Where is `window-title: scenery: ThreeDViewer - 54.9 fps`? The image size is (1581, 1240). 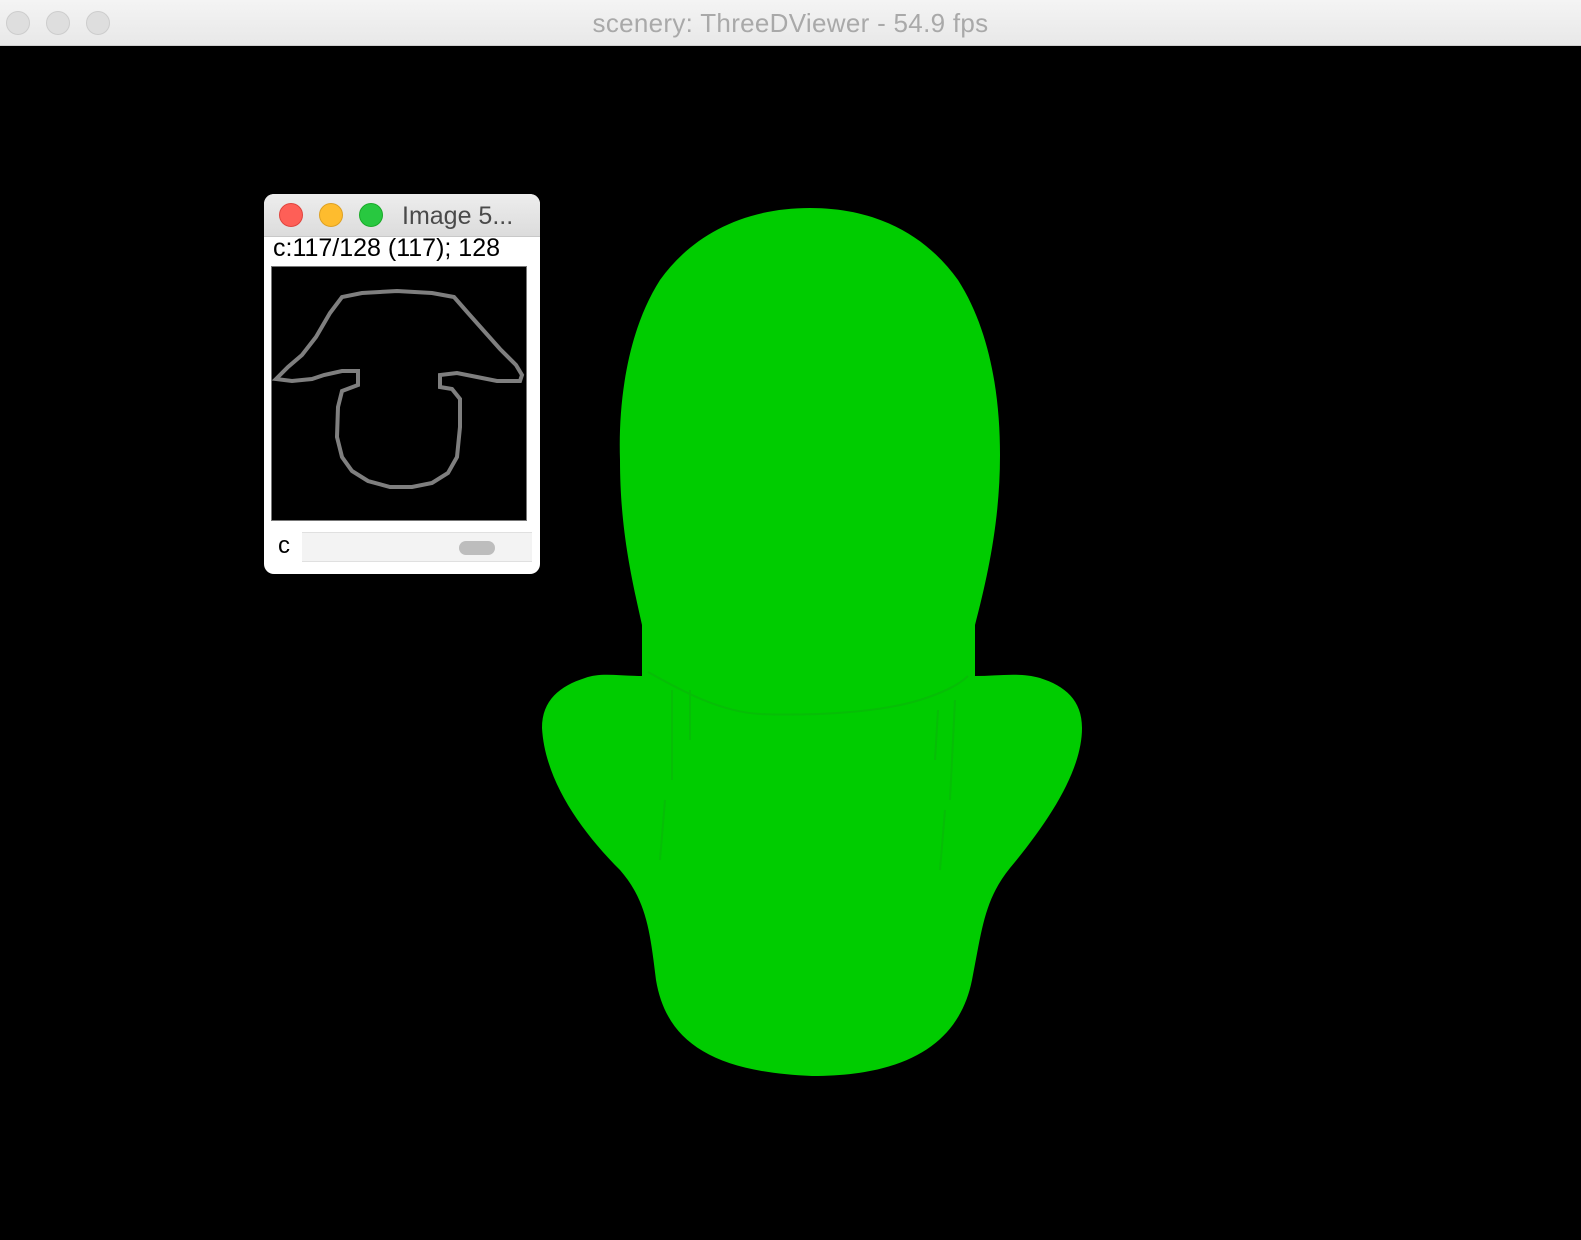
window-title: scenery: ThreeDViewer - 54.9 fps is located at coordinates (790, 23).